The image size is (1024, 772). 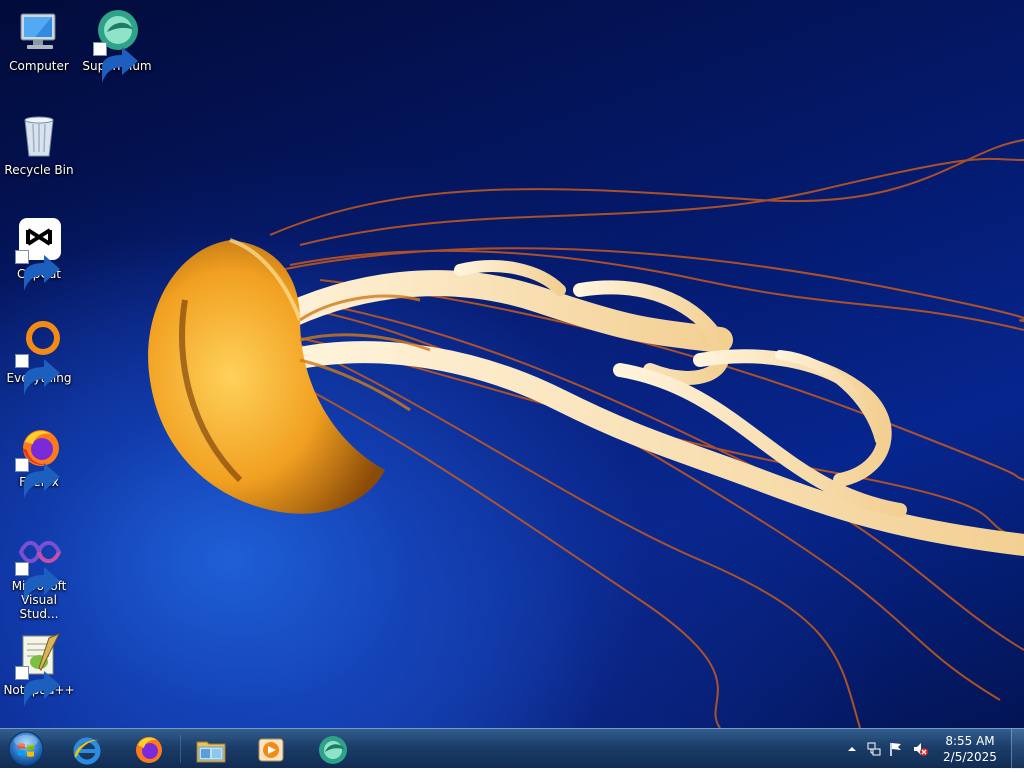 I want to click on desktop-icon-capcut: CapCut, so click(x=39, y=253).